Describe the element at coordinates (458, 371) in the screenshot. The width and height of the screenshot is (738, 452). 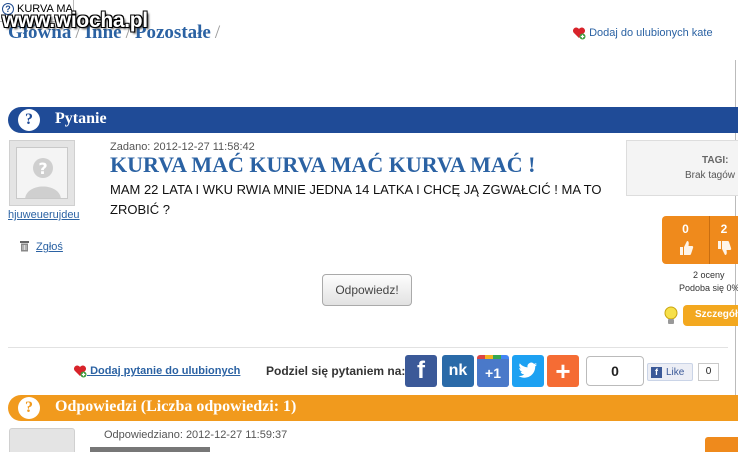
I see `nk-share-button: nk` at that location.